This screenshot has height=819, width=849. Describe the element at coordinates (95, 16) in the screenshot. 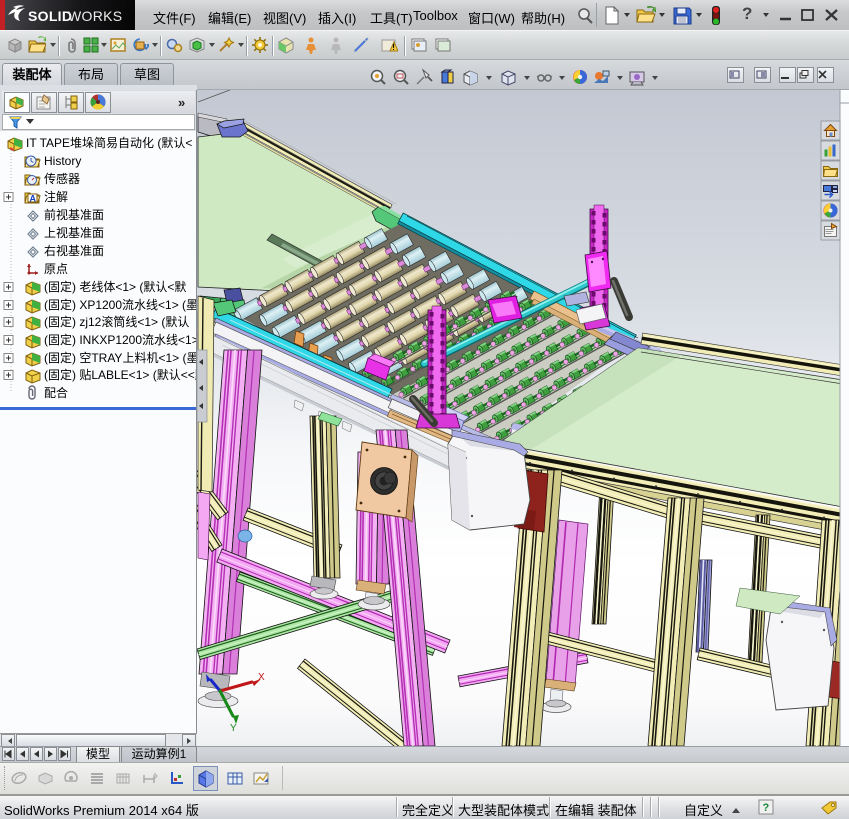

I see `svg-text: WORKS` at that location.